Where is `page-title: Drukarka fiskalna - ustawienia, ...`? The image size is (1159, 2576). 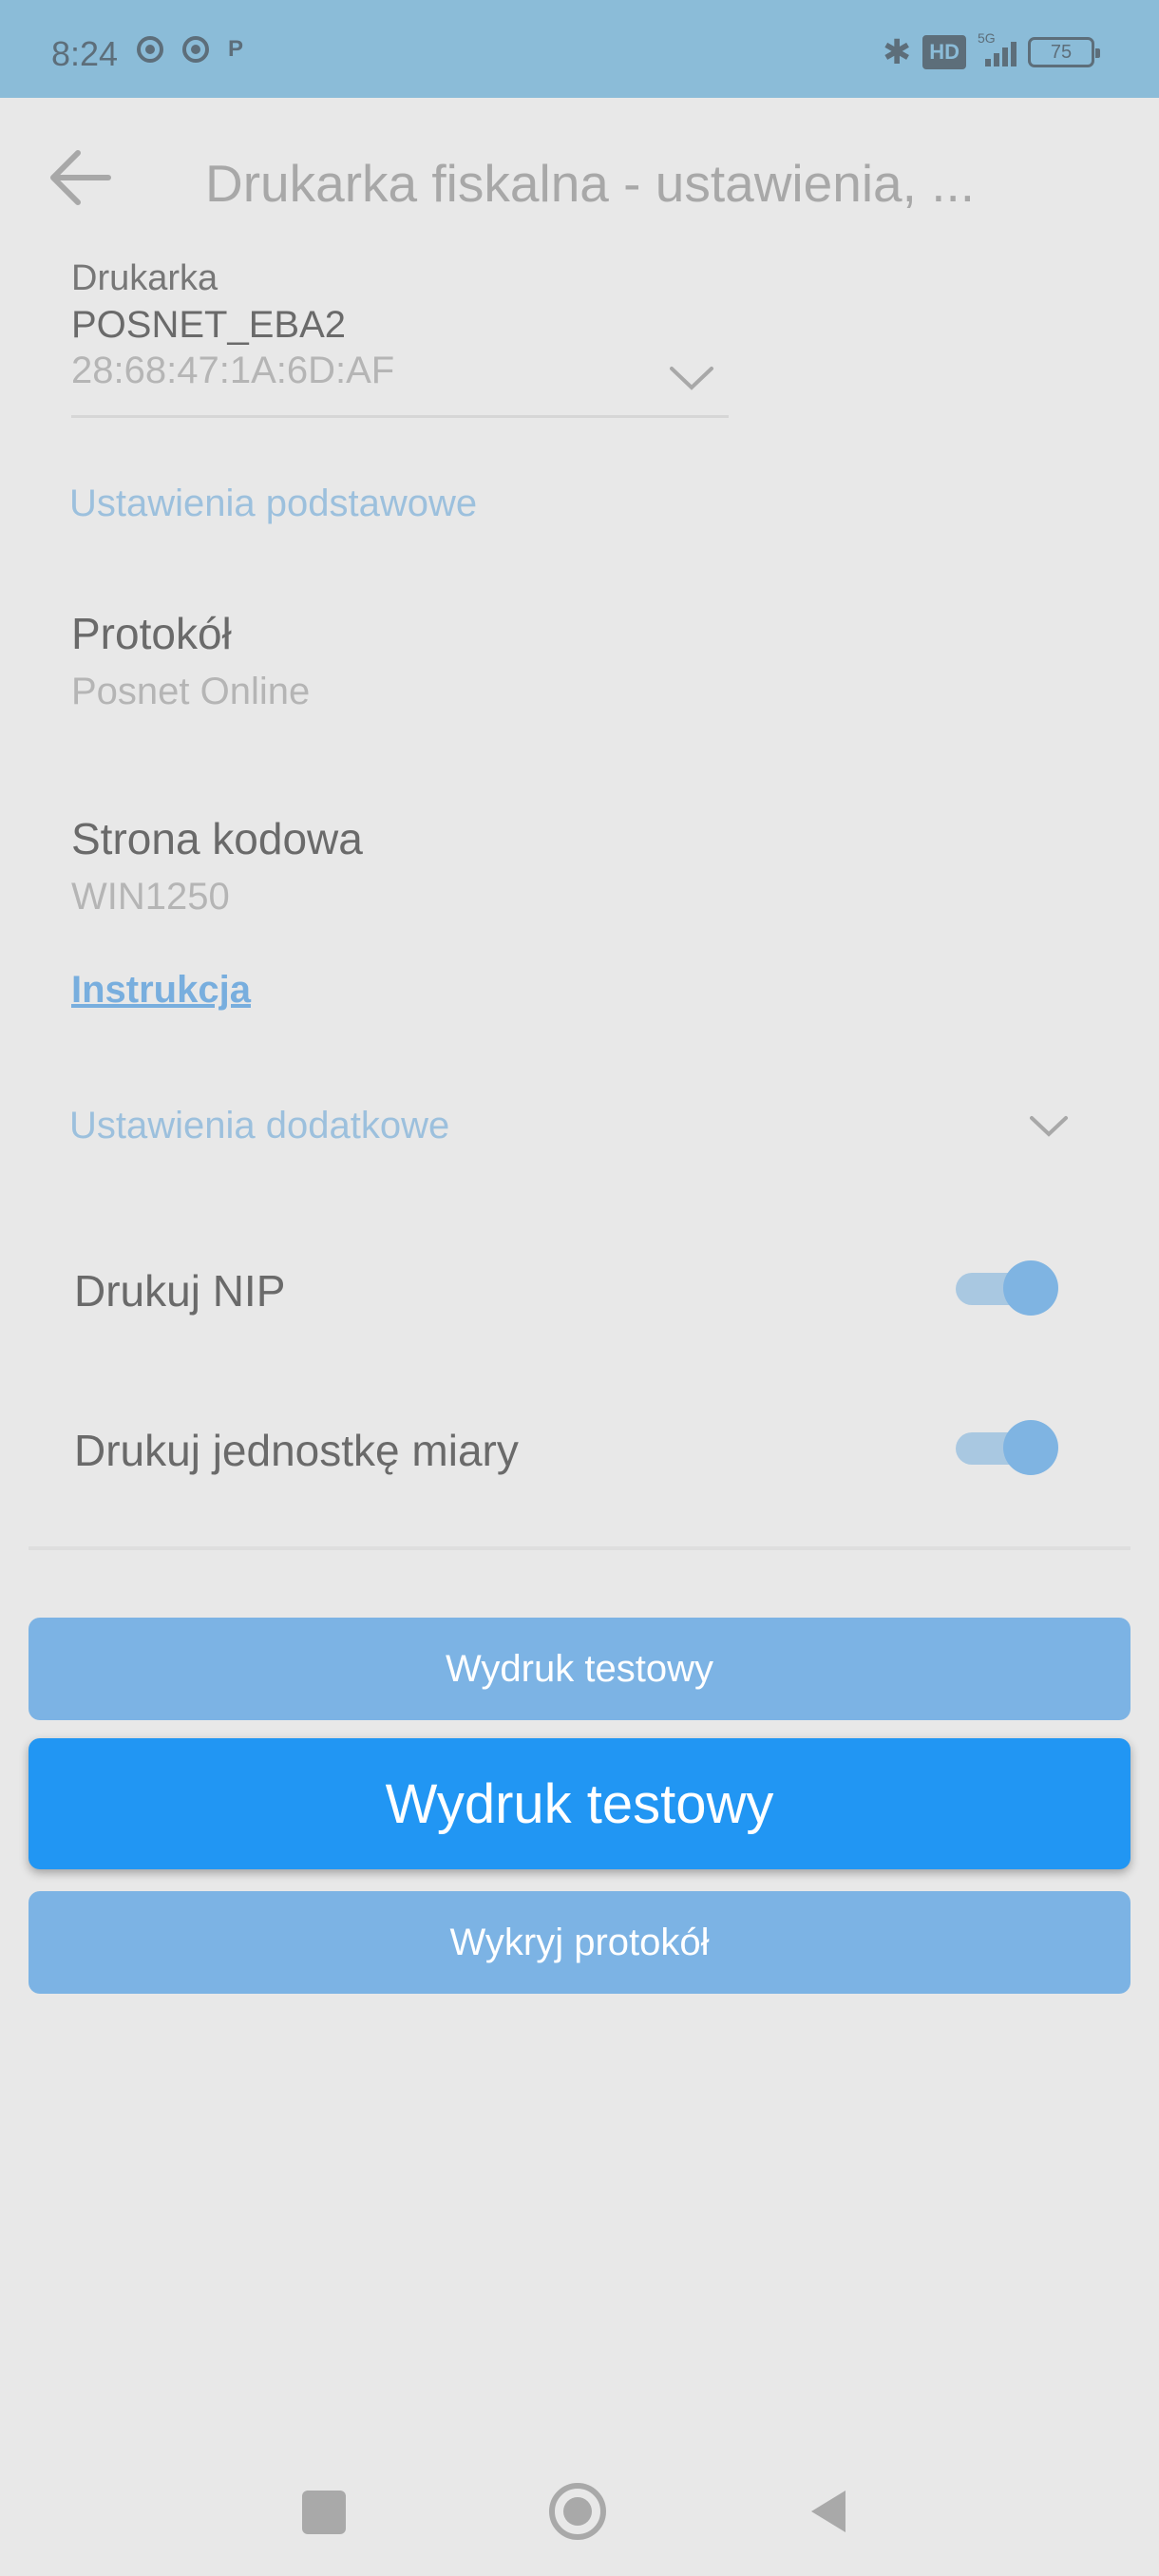 page-title: Drukarka fiskalna - ustawienia, ... is located at coordinates (590, 183).